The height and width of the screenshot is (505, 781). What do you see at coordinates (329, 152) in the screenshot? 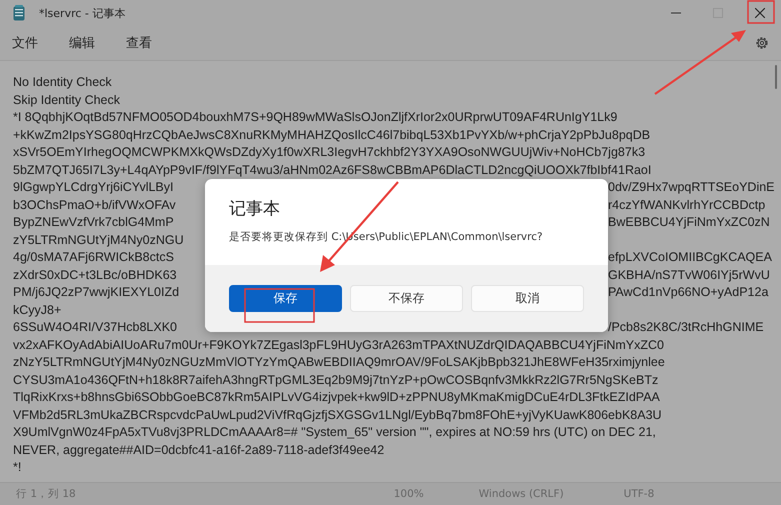
I see `text-line: xSVr5OEmYIrhegOQMCWPKMXkQWsDZdyXy1f0wXRL3IegvH7ckhbf2Y3YXA9OsoNWGUUjWiv+NoHCb7jg87k3` at bounding box center [329, 152].